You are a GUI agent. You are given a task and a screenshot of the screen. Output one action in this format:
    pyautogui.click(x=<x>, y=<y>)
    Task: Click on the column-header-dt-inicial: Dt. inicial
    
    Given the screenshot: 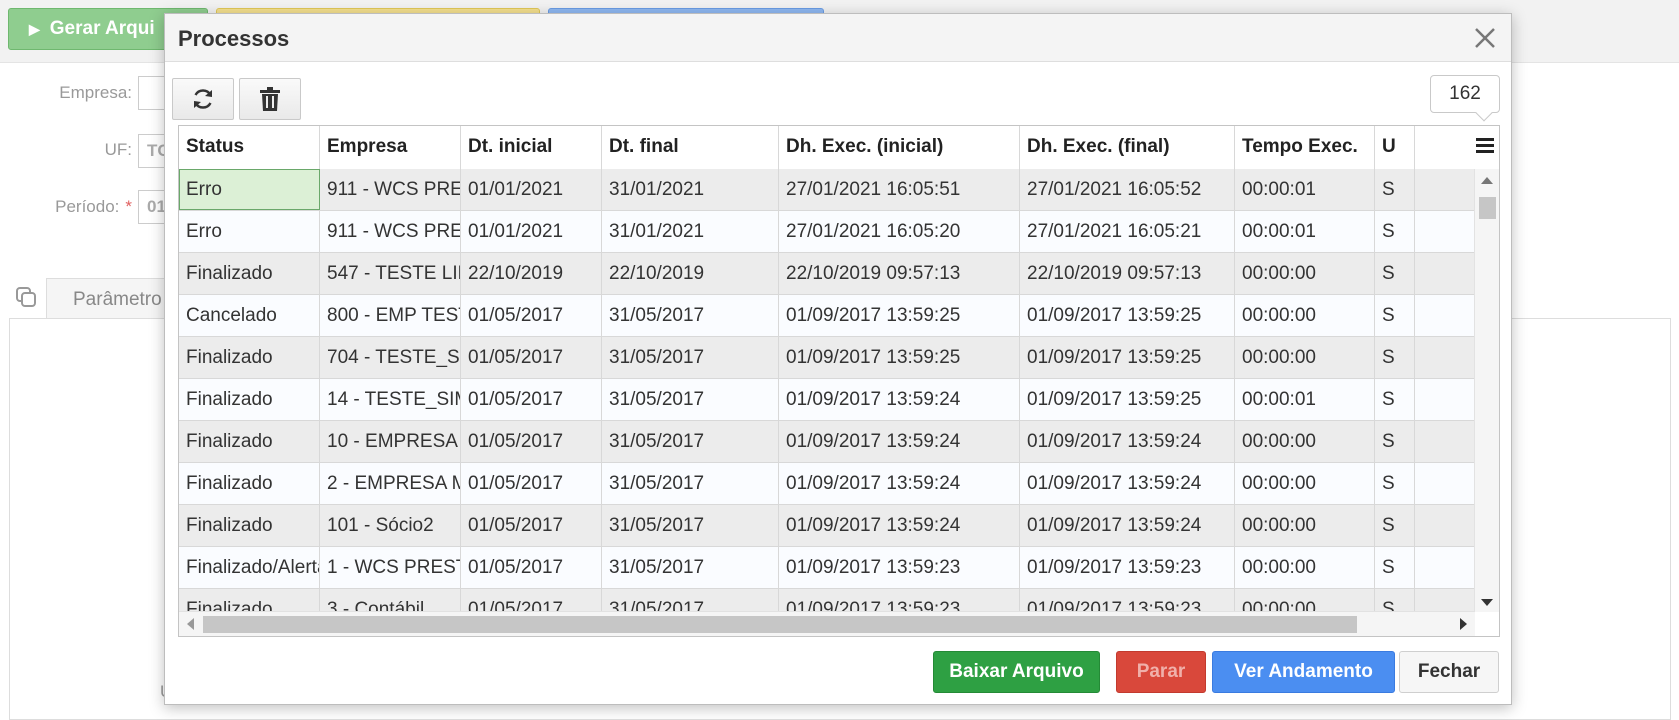 What is the action you would take?
    pyautogui.click(x=531, y=147)
    